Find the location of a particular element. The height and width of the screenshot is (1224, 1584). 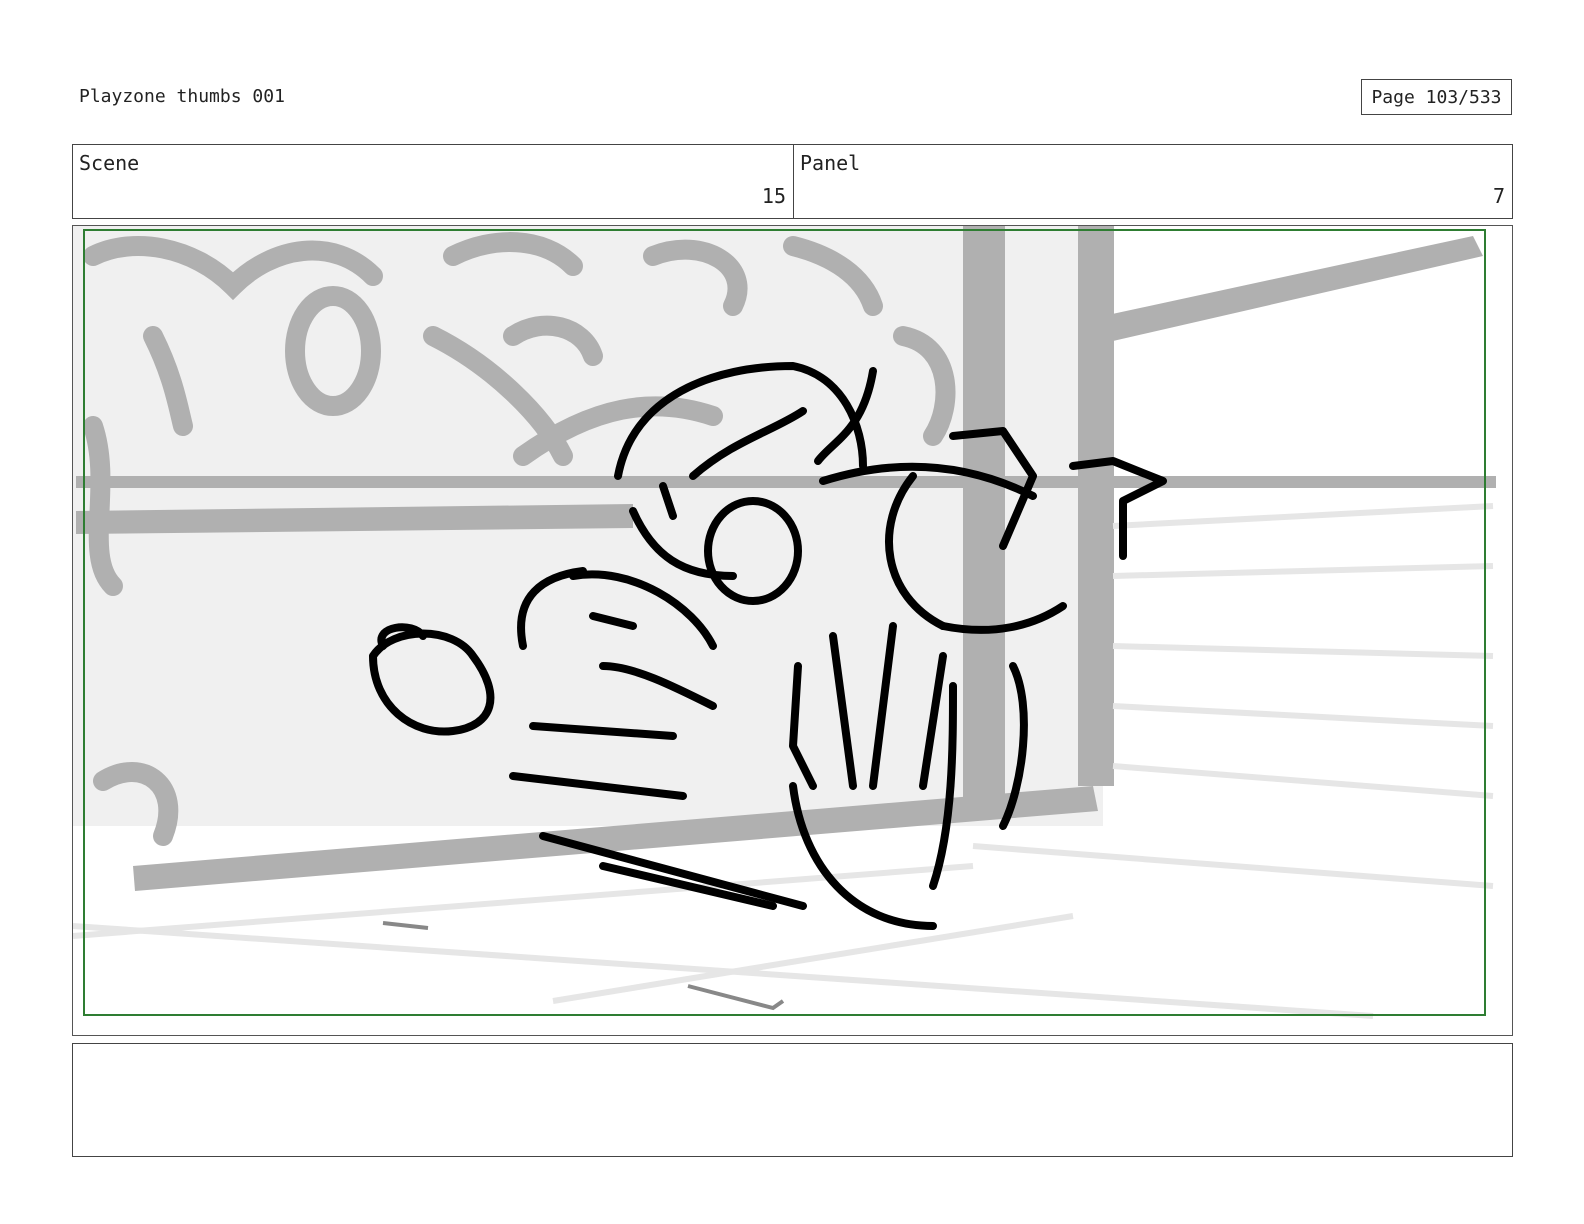

panel-number: 7 is located at coordinates (1498, 196).